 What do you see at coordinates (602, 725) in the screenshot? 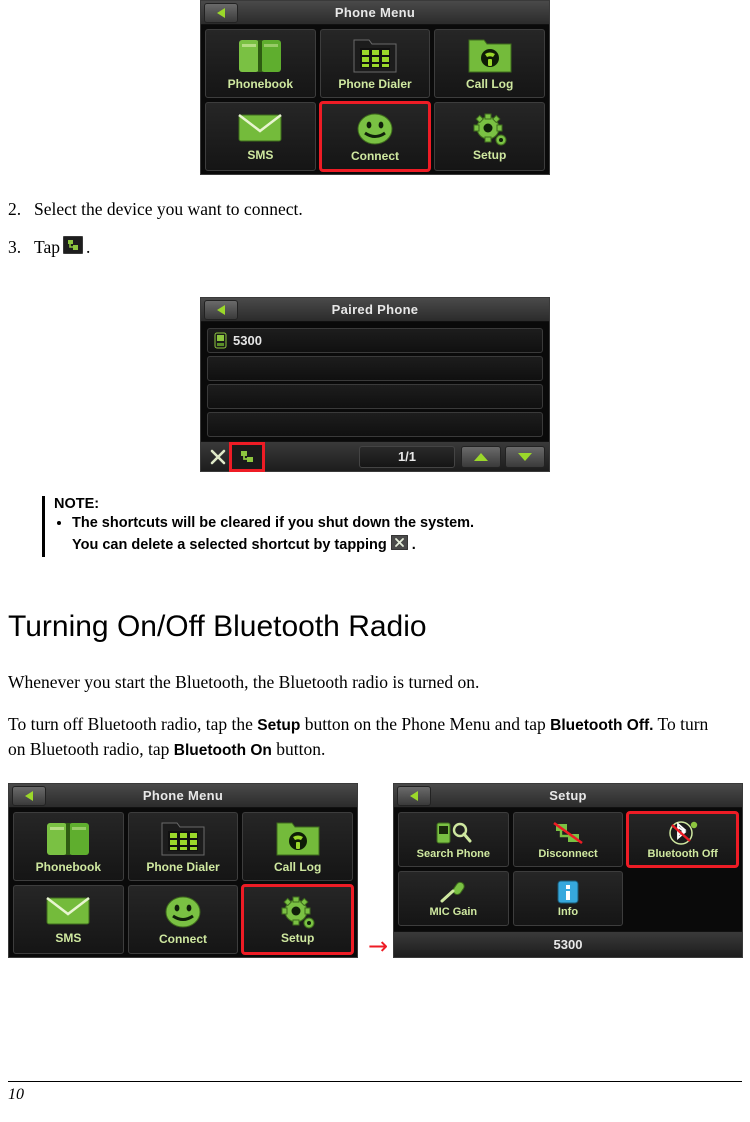
I see `para2-bold-bluetooth-off: Bluetooth Off.` at bounding box center [602, 725].